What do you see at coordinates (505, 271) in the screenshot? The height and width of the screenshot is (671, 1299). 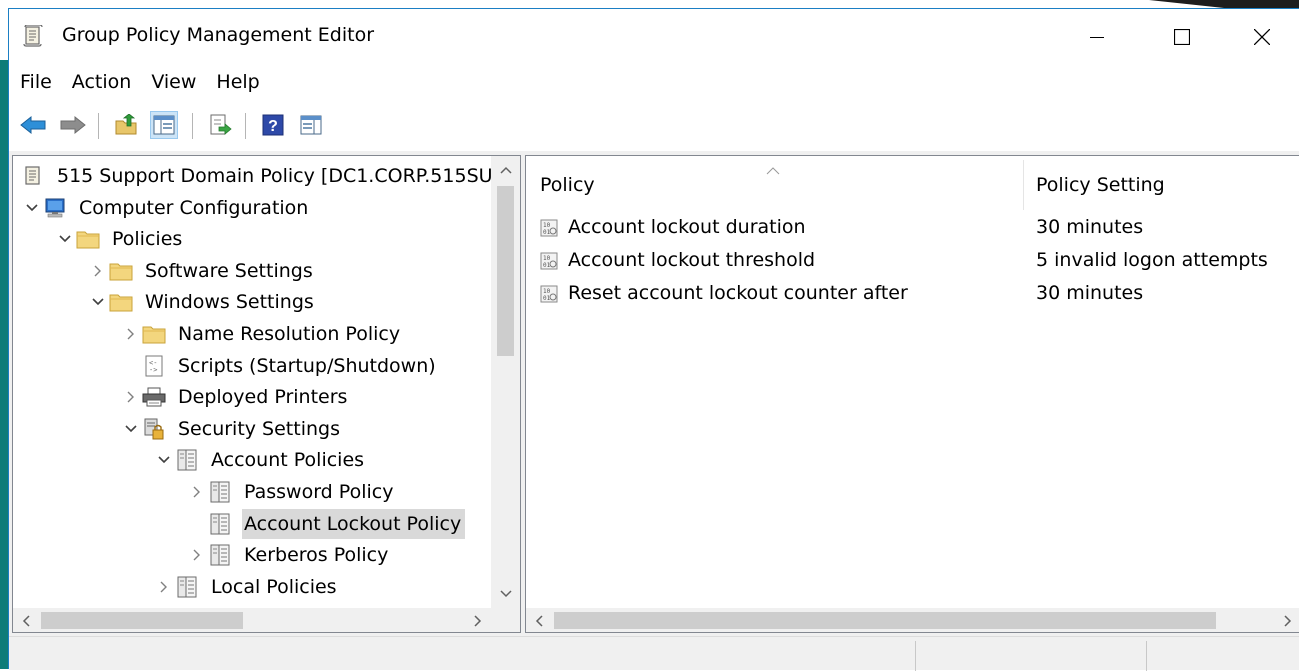 I see `tree-vertical-scroll-thumb` at bounding box center [505, 271].